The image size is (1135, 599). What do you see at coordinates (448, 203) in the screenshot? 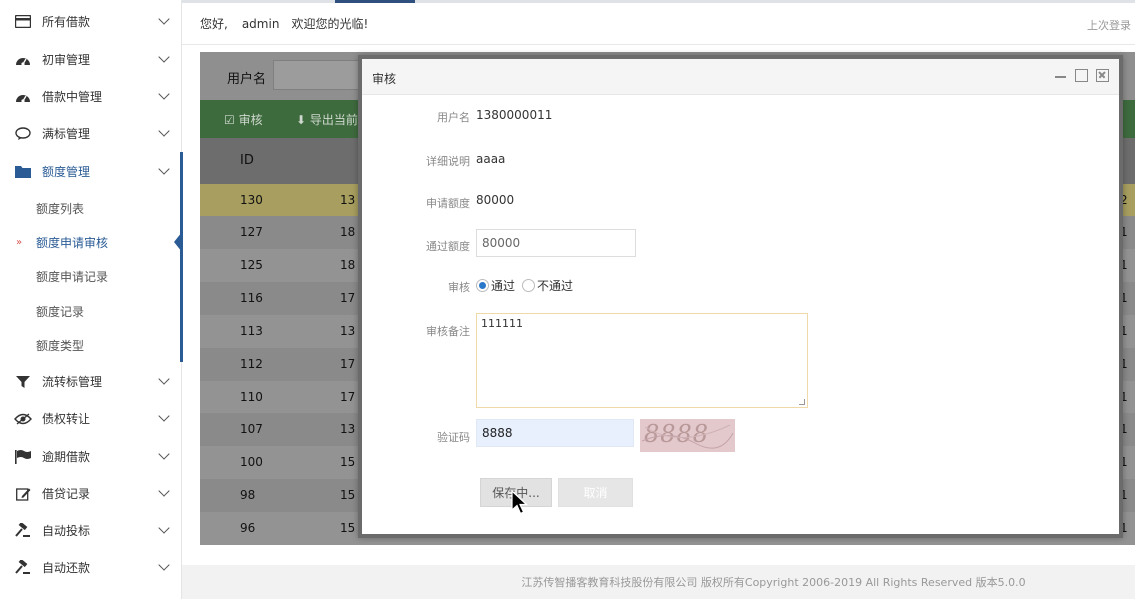
I see `apply-amount-label: 申请额度` at bounding box center [448, 203].